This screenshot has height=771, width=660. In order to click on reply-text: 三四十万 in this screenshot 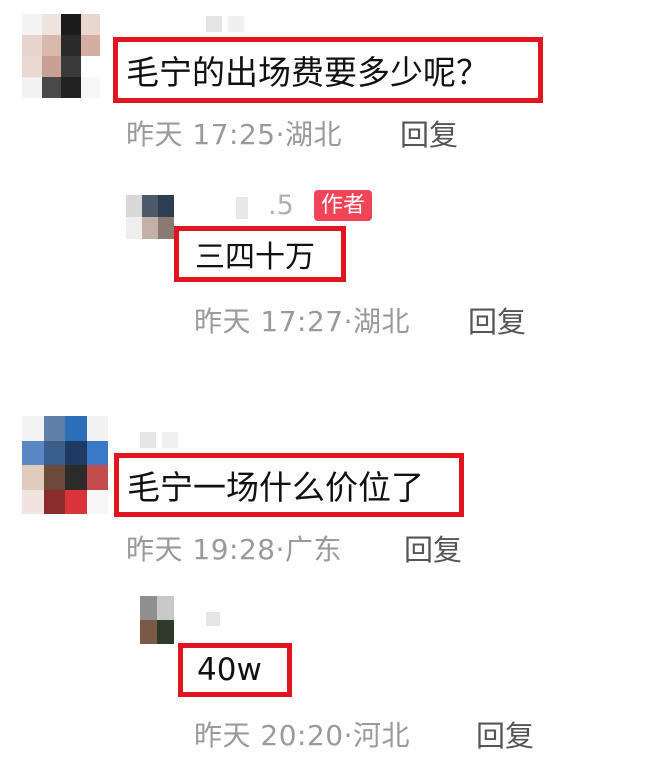, I will do `click(255, 257)`.